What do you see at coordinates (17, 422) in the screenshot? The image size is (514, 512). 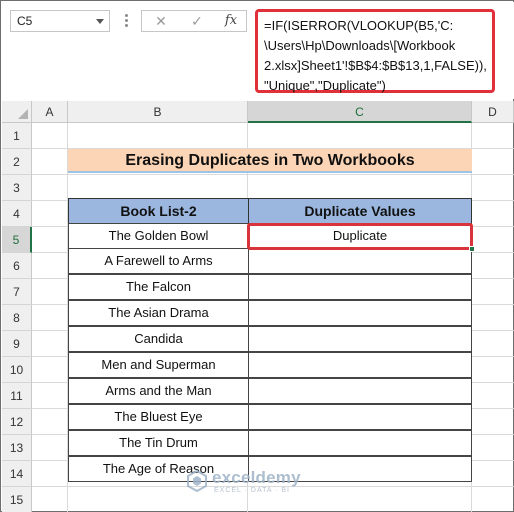 I see `row-header: 12` at bounding box center [17, 422].